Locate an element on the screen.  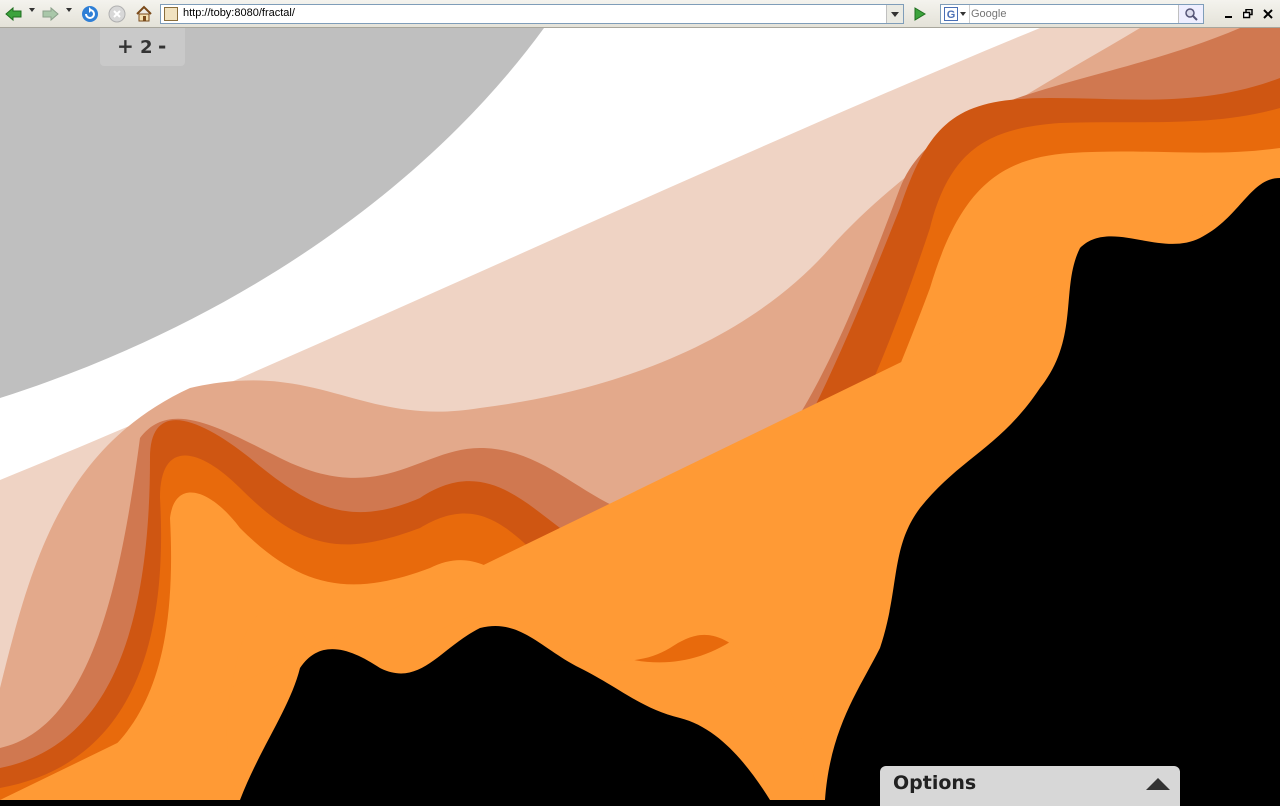
go-icon is located at coordinates (920, 14).